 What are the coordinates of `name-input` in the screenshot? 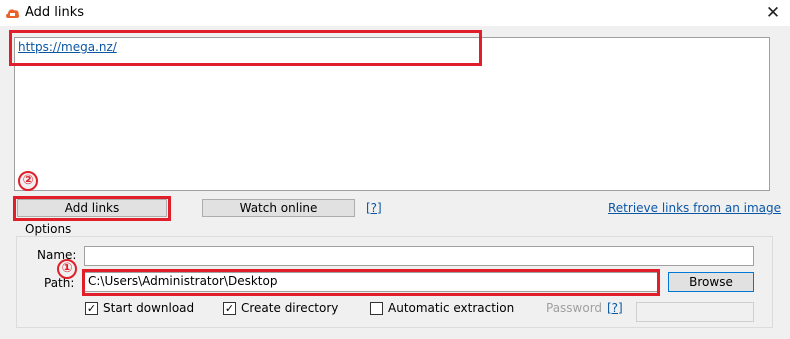 It's located at (419, 256).